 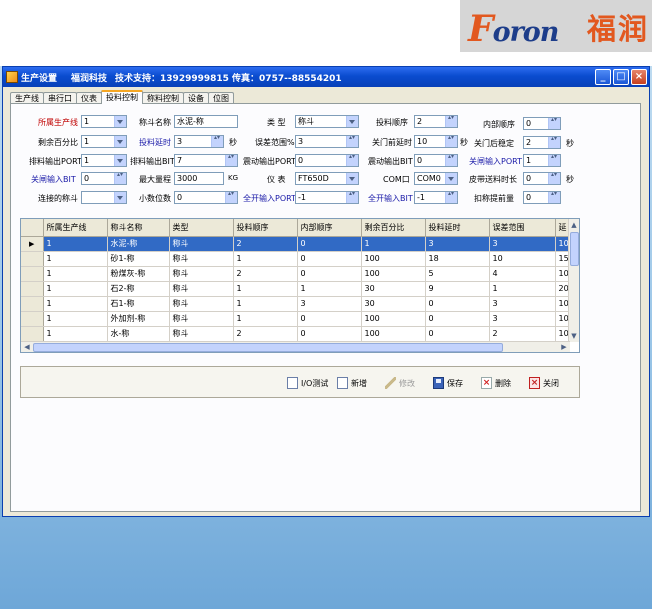 What do you see at coordinates (138, 304) in the screenshot?
I see `table-cell: 石1-称` at bounding box center [138, 304].